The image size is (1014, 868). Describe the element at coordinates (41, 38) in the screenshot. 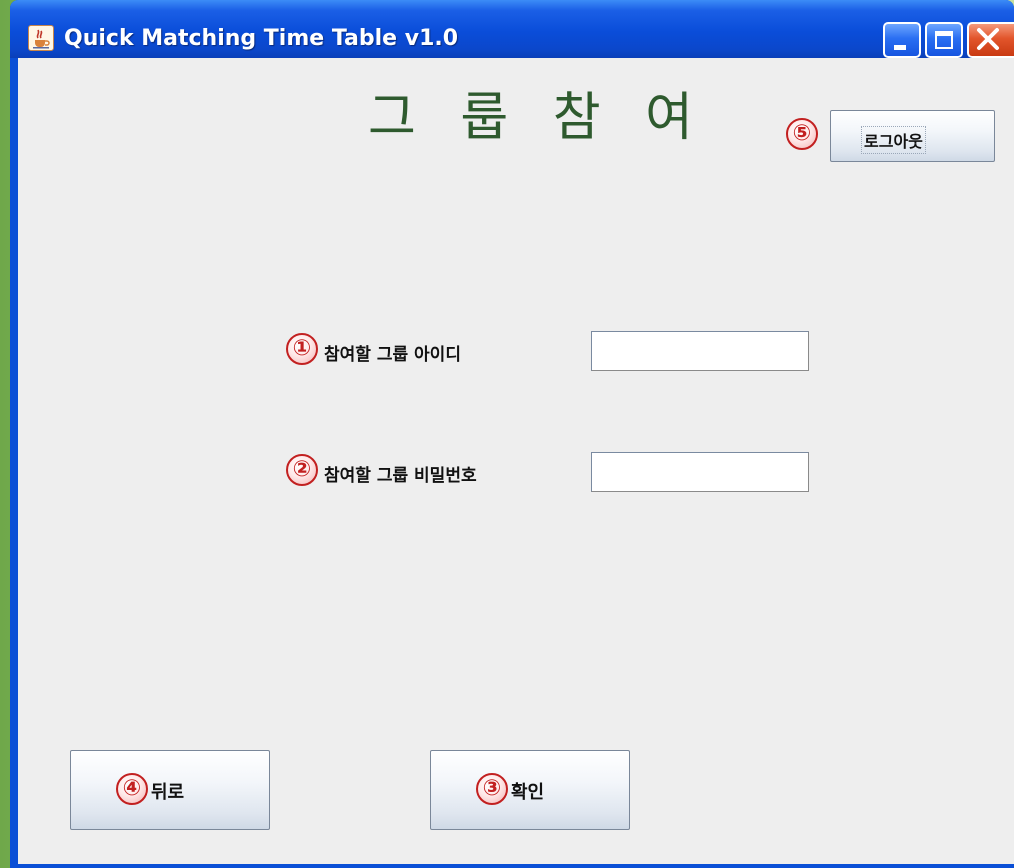

I see `java-cup-icon` at that location.